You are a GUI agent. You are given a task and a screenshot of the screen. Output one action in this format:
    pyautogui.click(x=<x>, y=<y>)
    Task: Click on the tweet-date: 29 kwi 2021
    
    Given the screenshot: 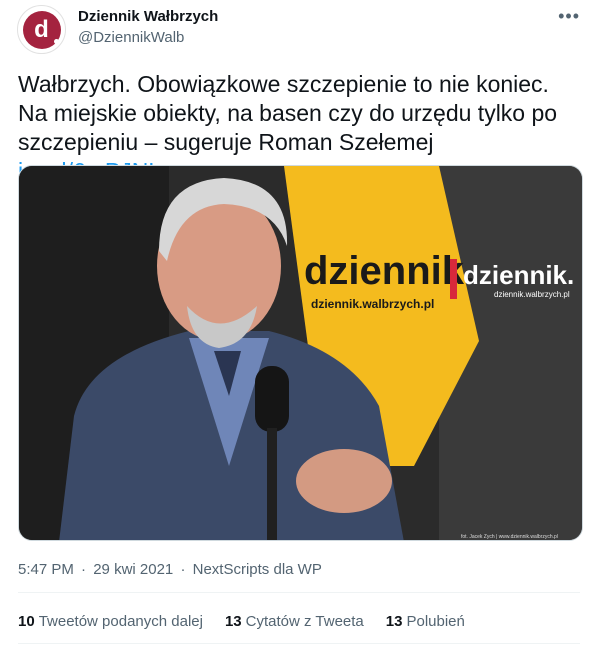 What is the action you would take?
    pyautogui.click(x=133, y=569)
    